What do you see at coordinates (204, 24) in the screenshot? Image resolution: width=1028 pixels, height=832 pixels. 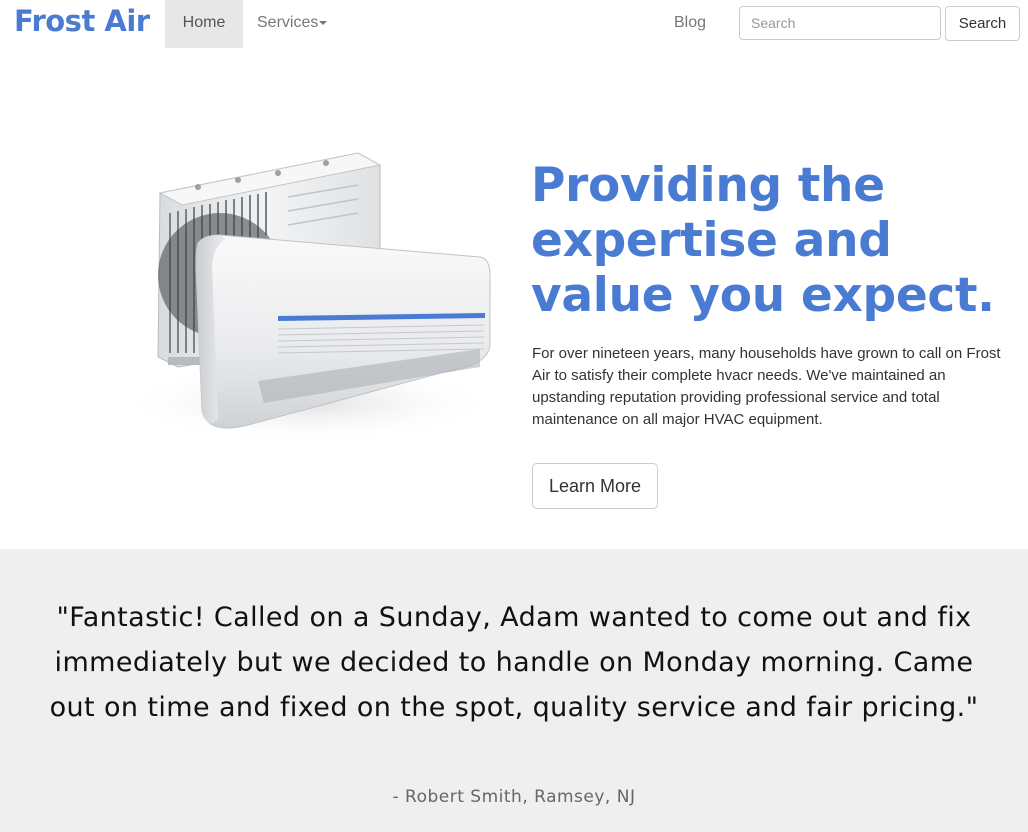 I see `nav-item-home: Home` at bounding box center [204, 24].